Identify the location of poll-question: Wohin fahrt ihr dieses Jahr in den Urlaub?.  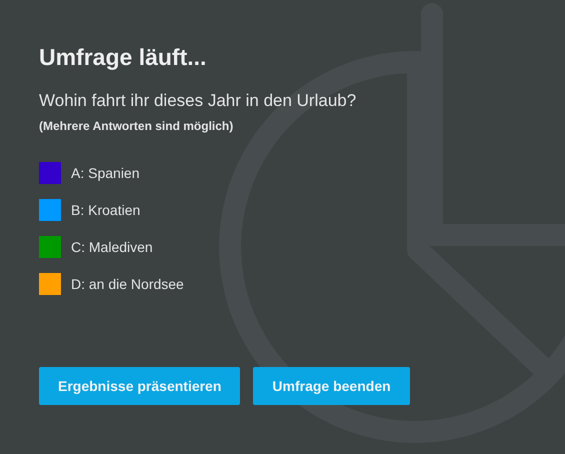
(198, 101).